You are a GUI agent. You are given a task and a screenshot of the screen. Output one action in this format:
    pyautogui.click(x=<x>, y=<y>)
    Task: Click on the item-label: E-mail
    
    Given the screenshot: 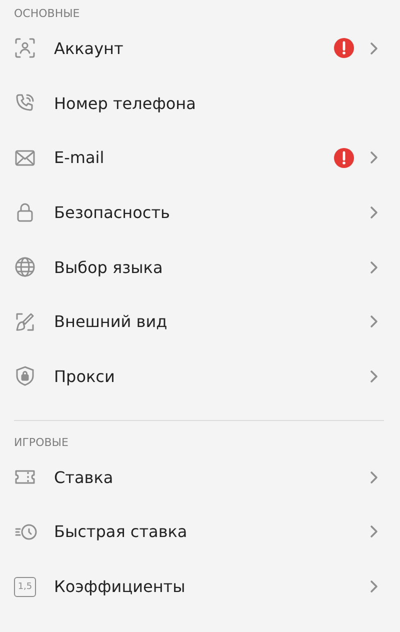 What is the action you would take?
    pyautogui.click(x=80, y=158)
    